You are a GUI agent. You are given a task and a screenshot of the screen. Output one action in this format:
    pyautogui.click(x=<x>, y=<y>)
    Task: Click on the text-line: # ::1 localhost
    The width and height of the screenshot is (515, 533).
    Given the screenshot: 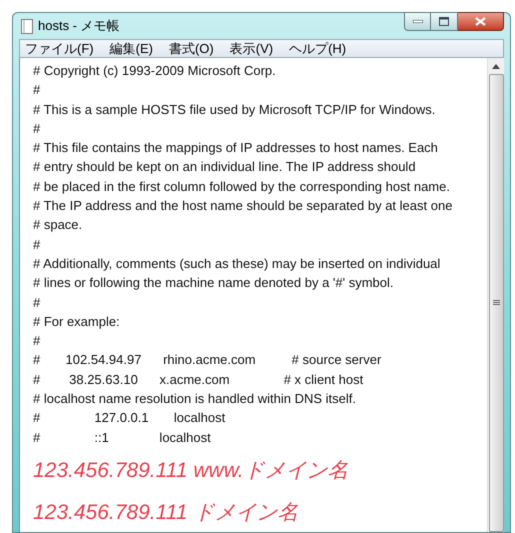 What is the action you would take?
    pyautogui.click(x=122, y=437)
    